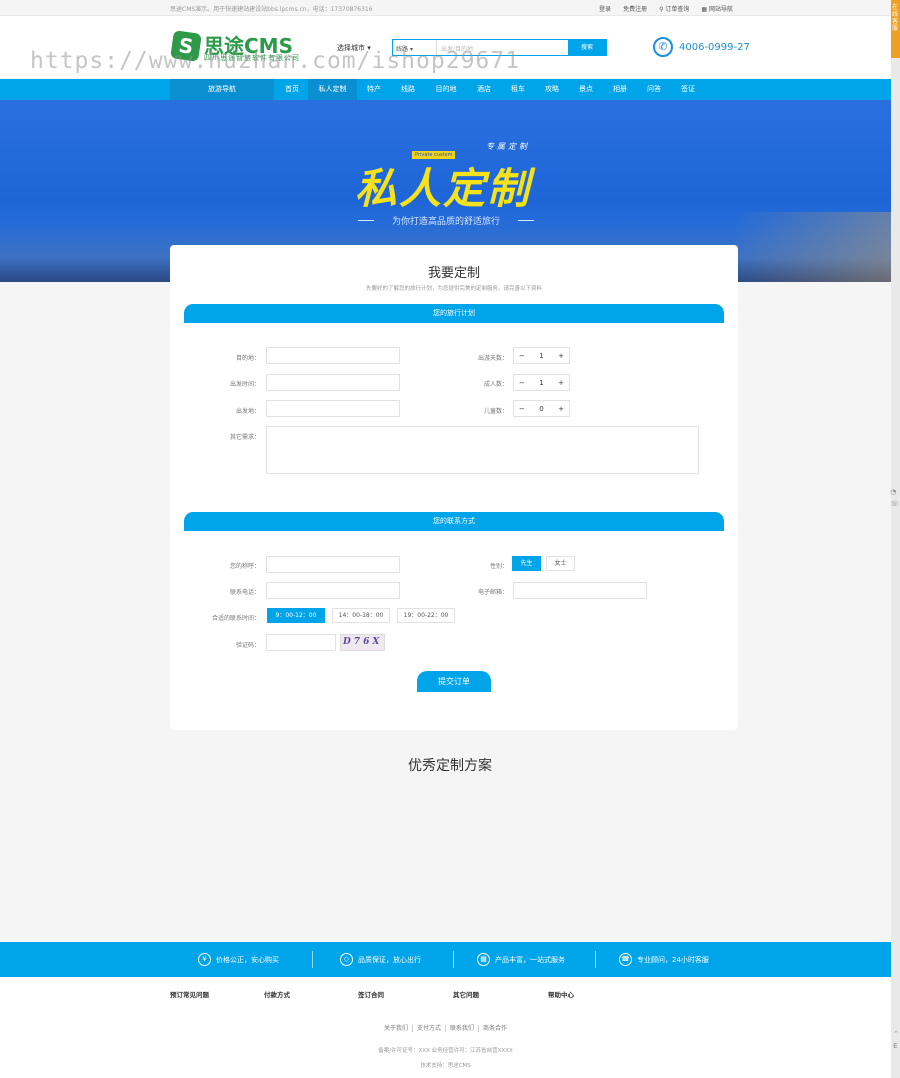 The image size is (900, 1078). Describe the element at coordinates (482, 450) in the screenshot. I see `other-needs-textarea` at that location.